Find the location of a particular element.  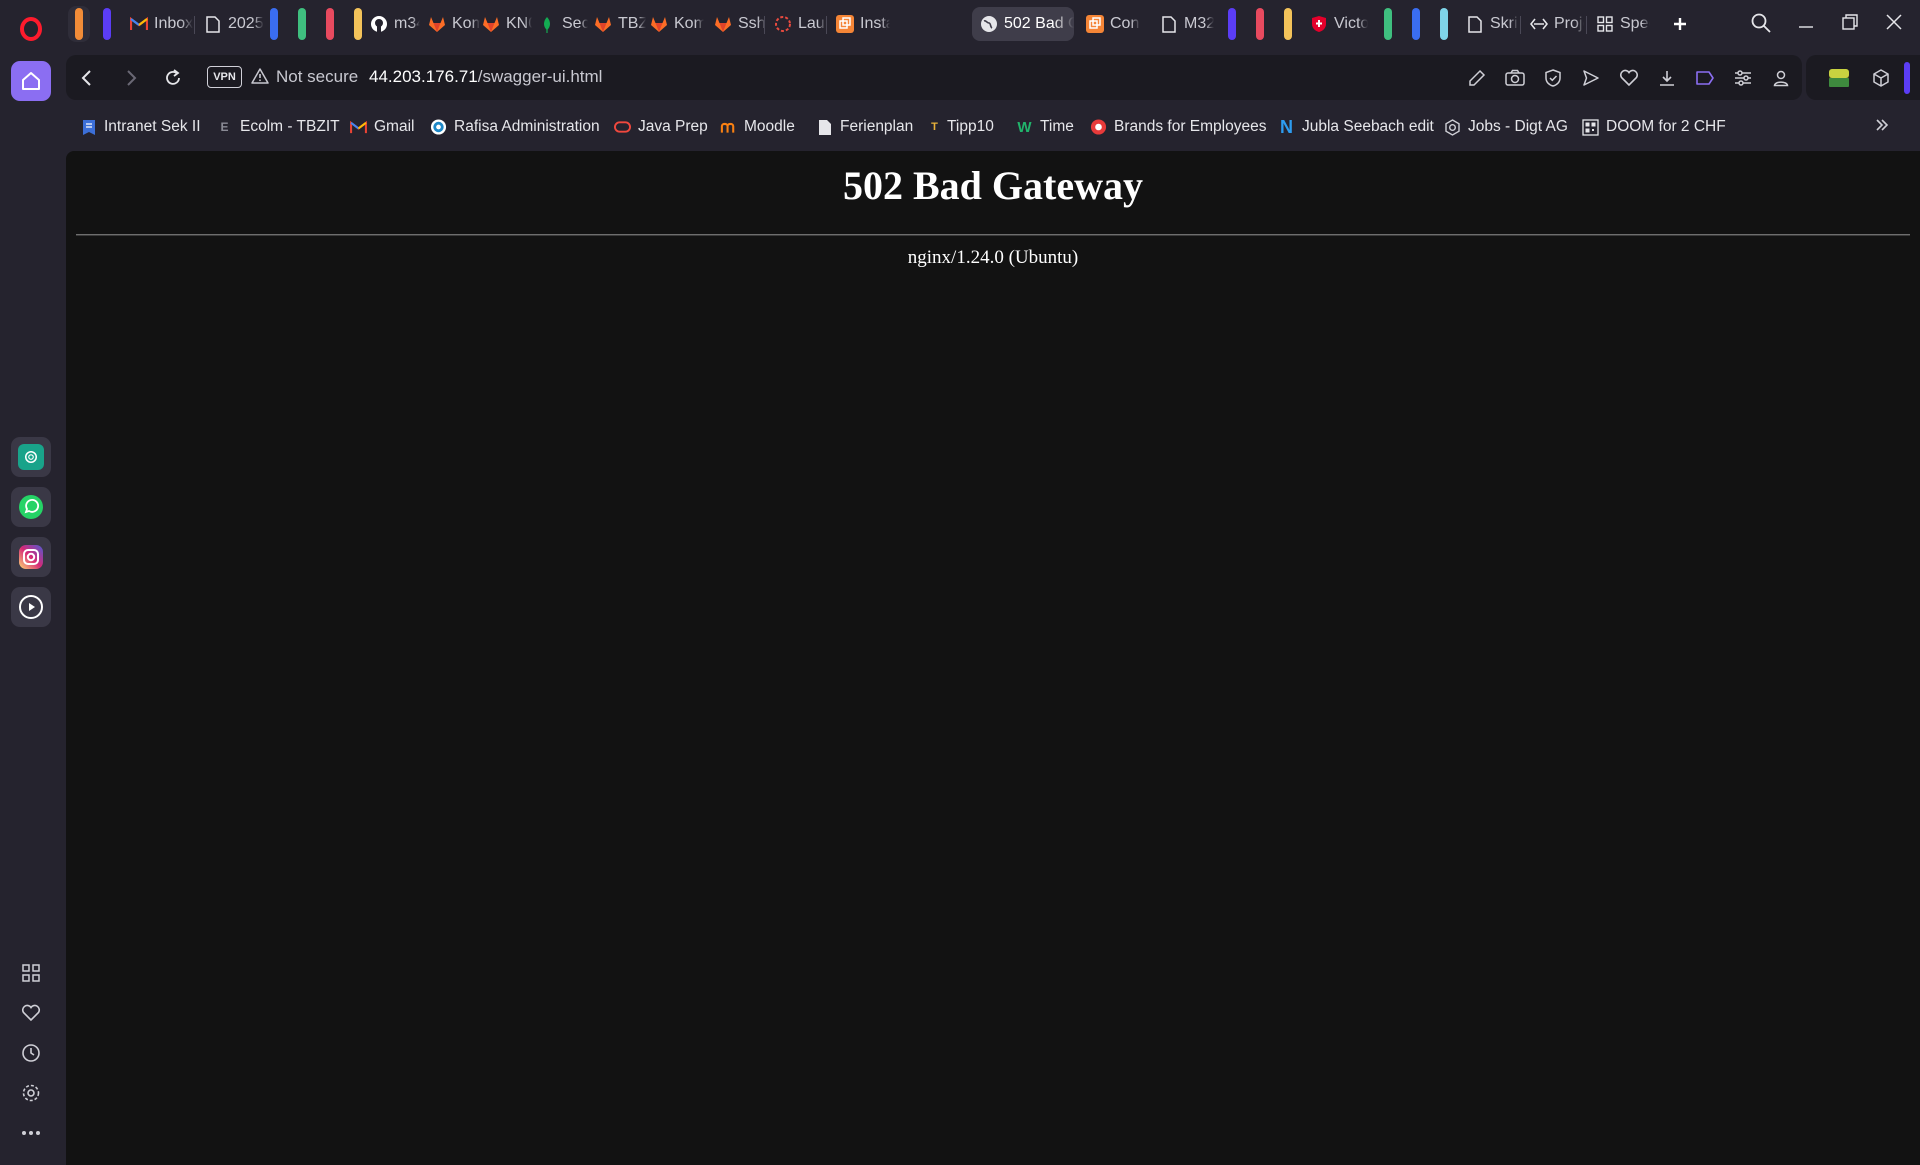

bookmarks-overflow-button is located at coordinates (1884, 127).